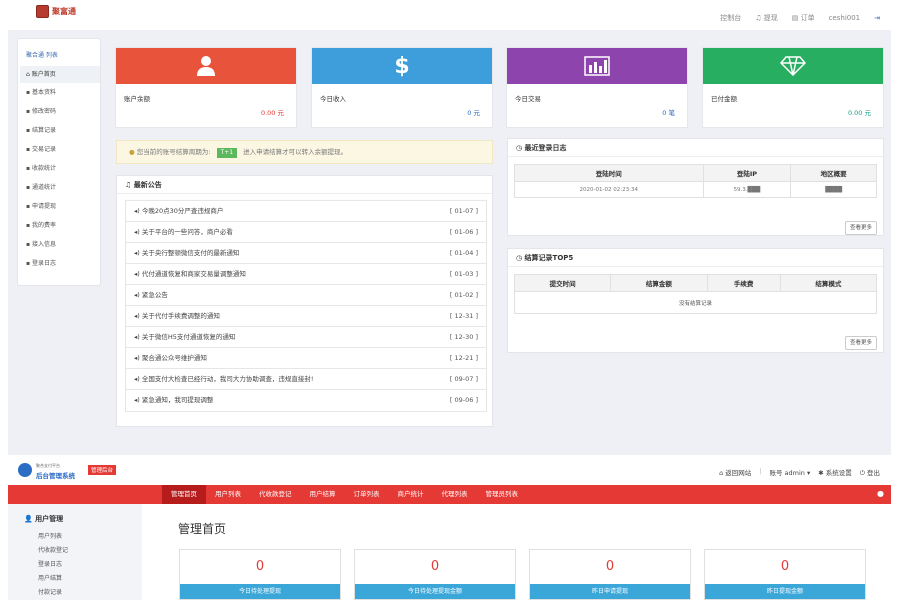  What do you see at coordinates (50, 577) in the screenshot?
I see `admin-sidebar-item: 用户结算` at bounding box center [50, 577].